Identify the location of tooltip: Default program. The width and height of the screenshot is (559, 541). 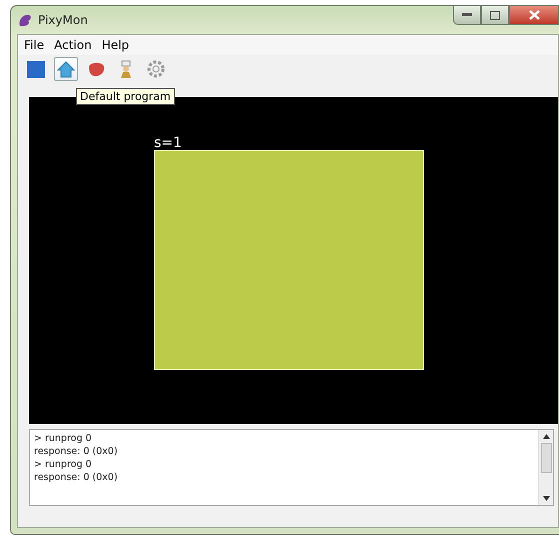
(125, 96).